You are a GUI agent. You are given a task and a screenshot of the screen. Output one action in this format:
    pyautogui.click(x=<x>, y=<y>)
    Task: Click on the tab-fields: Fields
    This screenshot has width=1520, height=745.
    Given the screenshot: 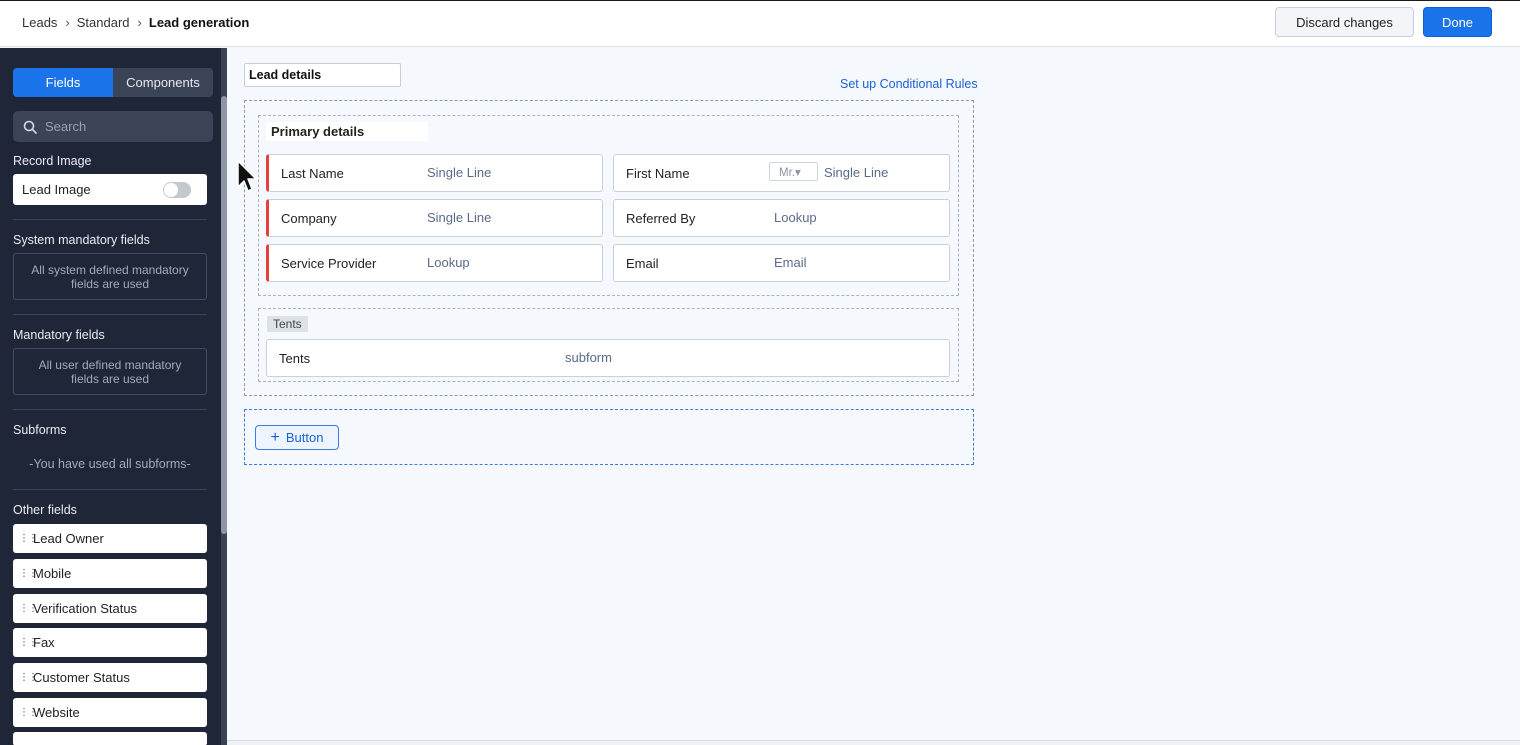 What is the action you would take?
    pyautogui.click(x=63, y=82)
    